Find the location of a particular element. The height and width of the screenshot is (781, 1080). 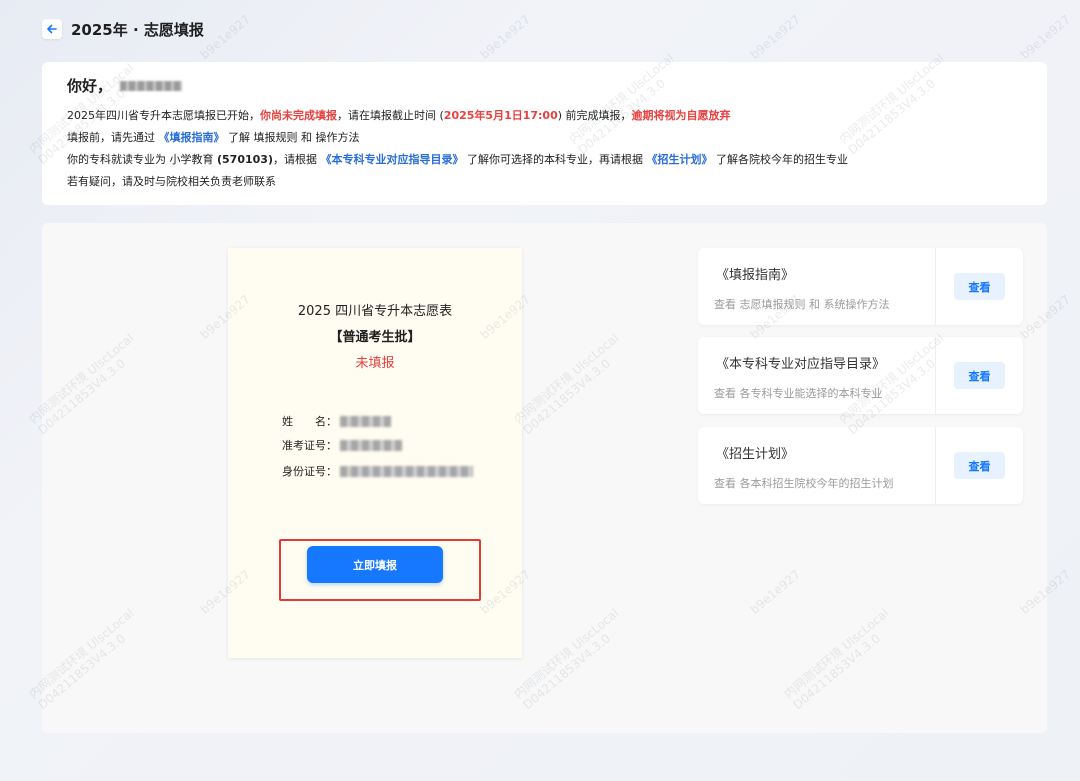

notice-text: 了解各院校今年的招生专业 is located at coordinates (780, 159).